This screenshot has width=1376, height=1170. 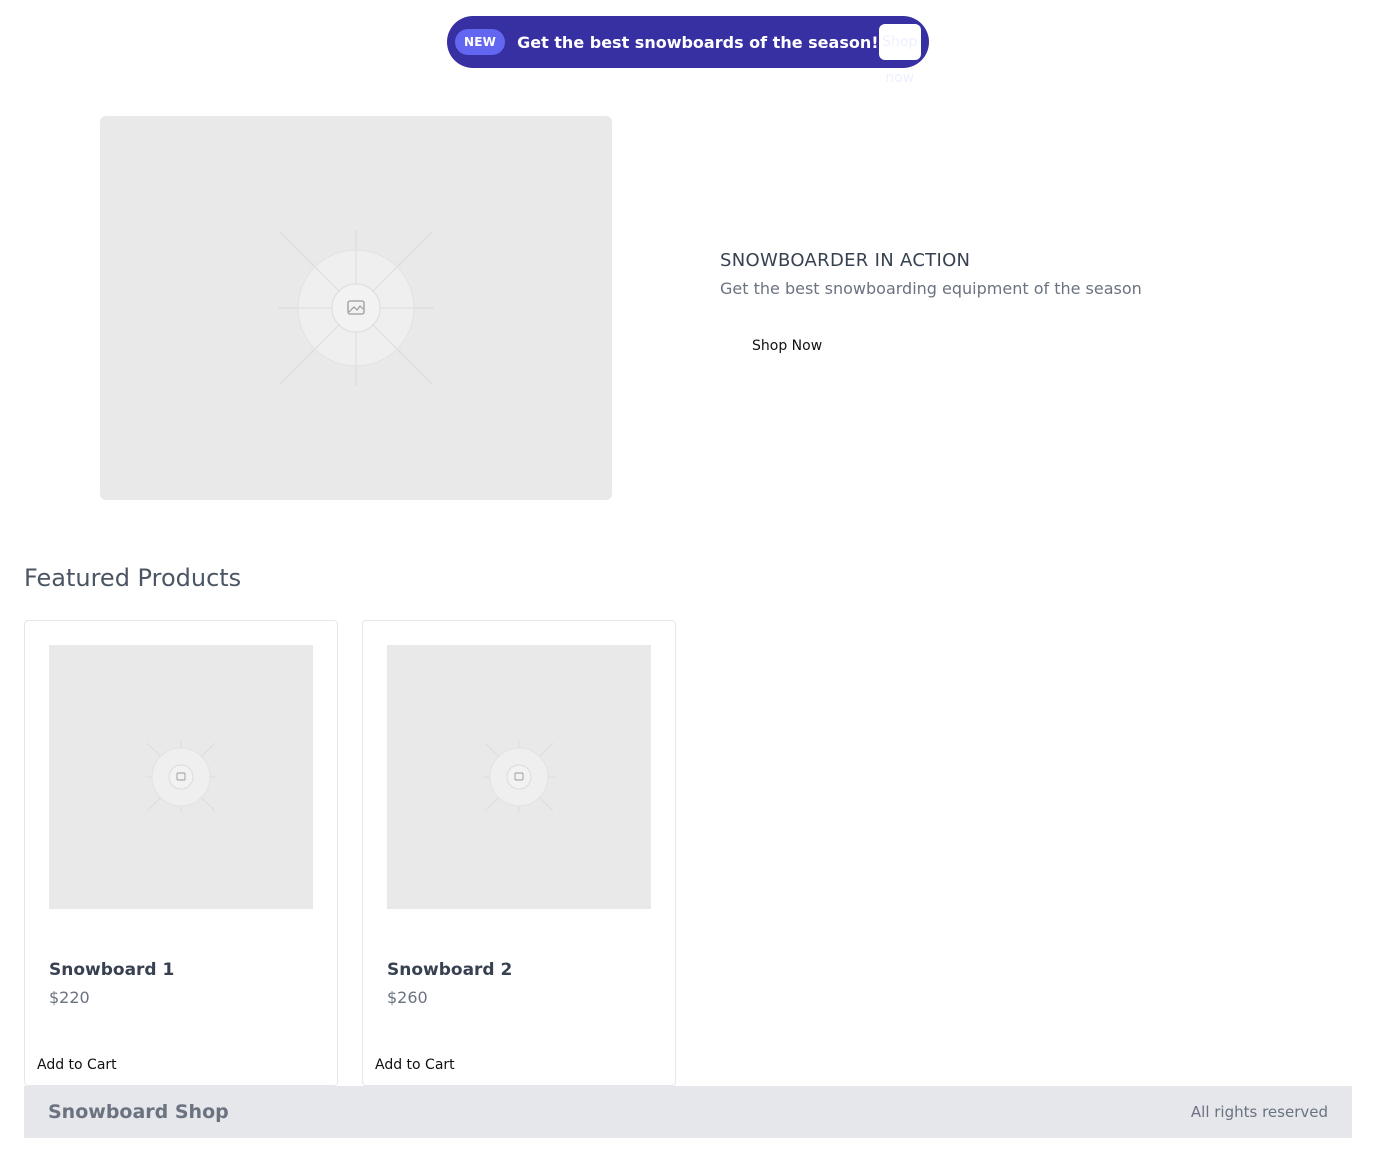 What do you see at coordinates (845, 260) in the screenshot?
I see `hero-title: SNOWBOARDER IN ACTION` at bounding box center [845, 260].